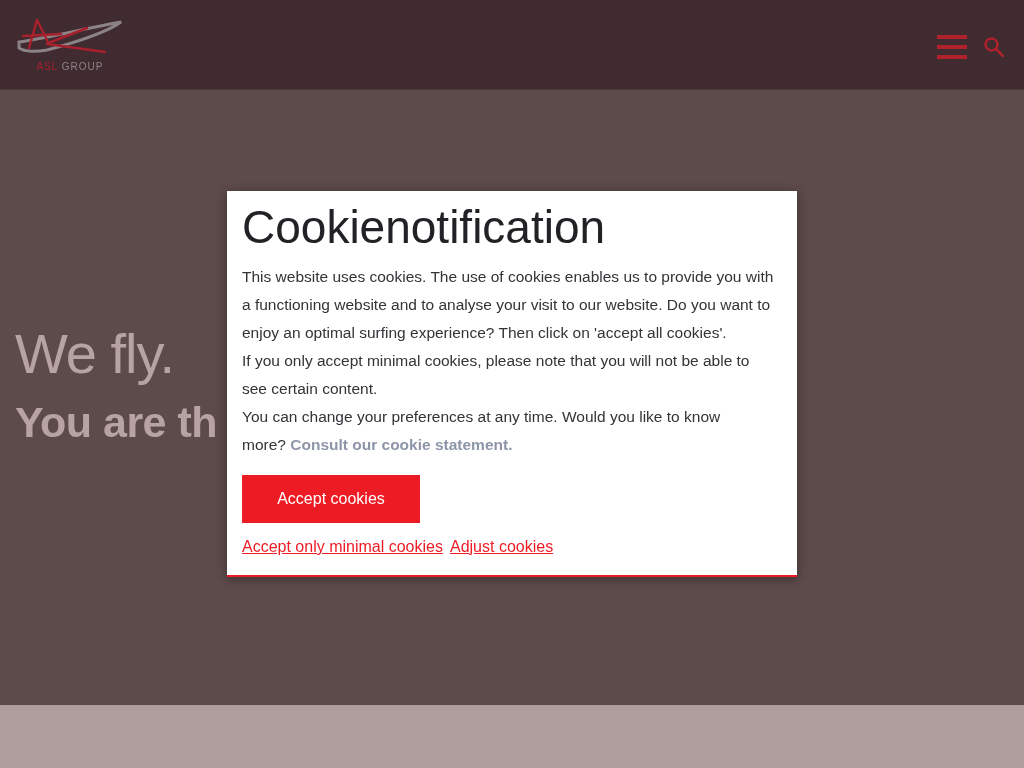  I want to click on menu-icon, so click(952, 47).